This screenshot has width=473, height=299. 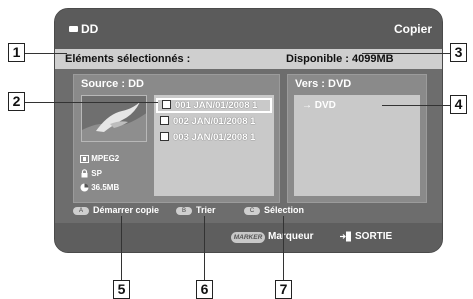 What do you see at coordinates (105, 187) in the screenshot?
I see `size-text: 36.5MB` at bounding box center [105, 187].